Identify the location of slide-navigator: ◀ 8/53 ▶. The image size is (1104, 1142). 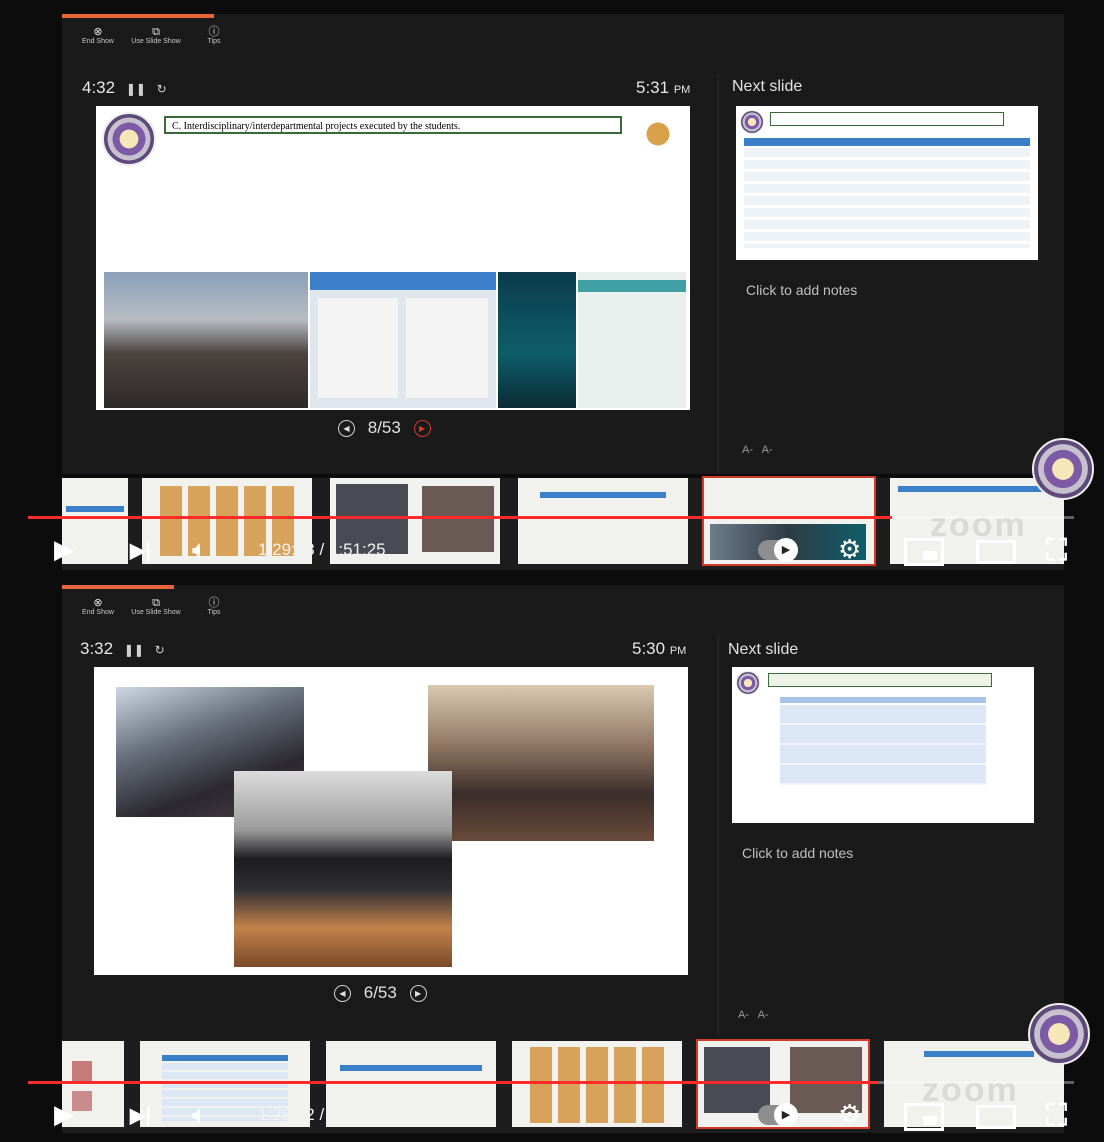
(384, 428).